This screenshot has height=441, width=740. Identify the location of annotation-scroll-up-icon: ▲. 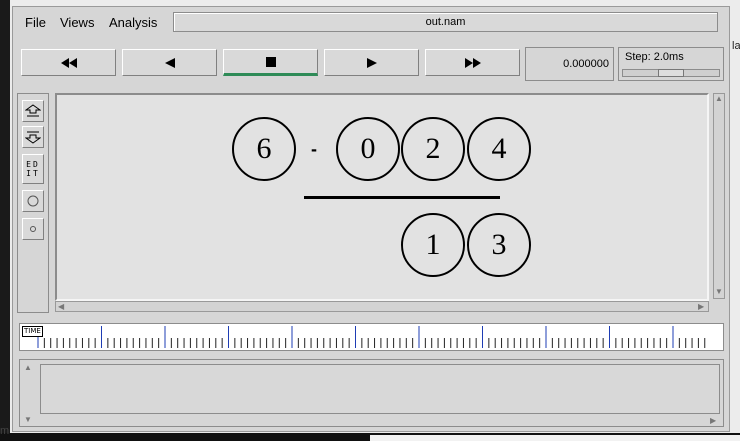
(28, 368).